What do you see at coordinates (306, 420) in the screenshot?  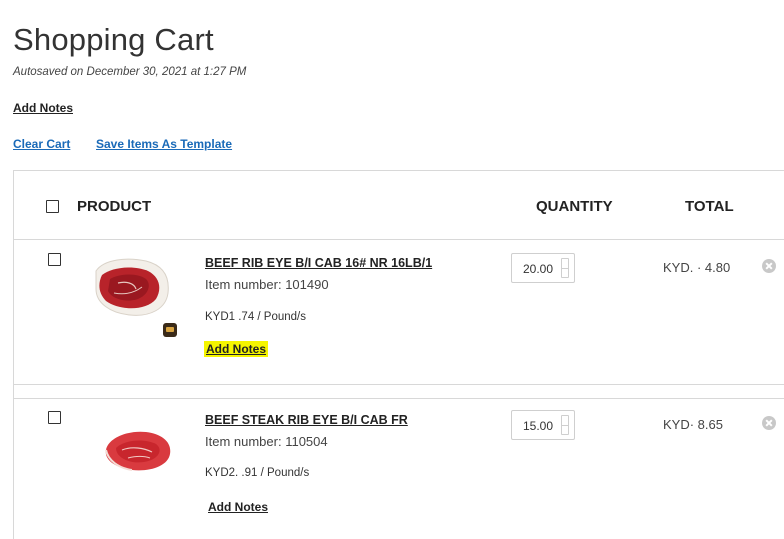 I see `product-title-link: BEEF STEAK RIB EYE B/I CAB FR` at bounding box center [306, 420].